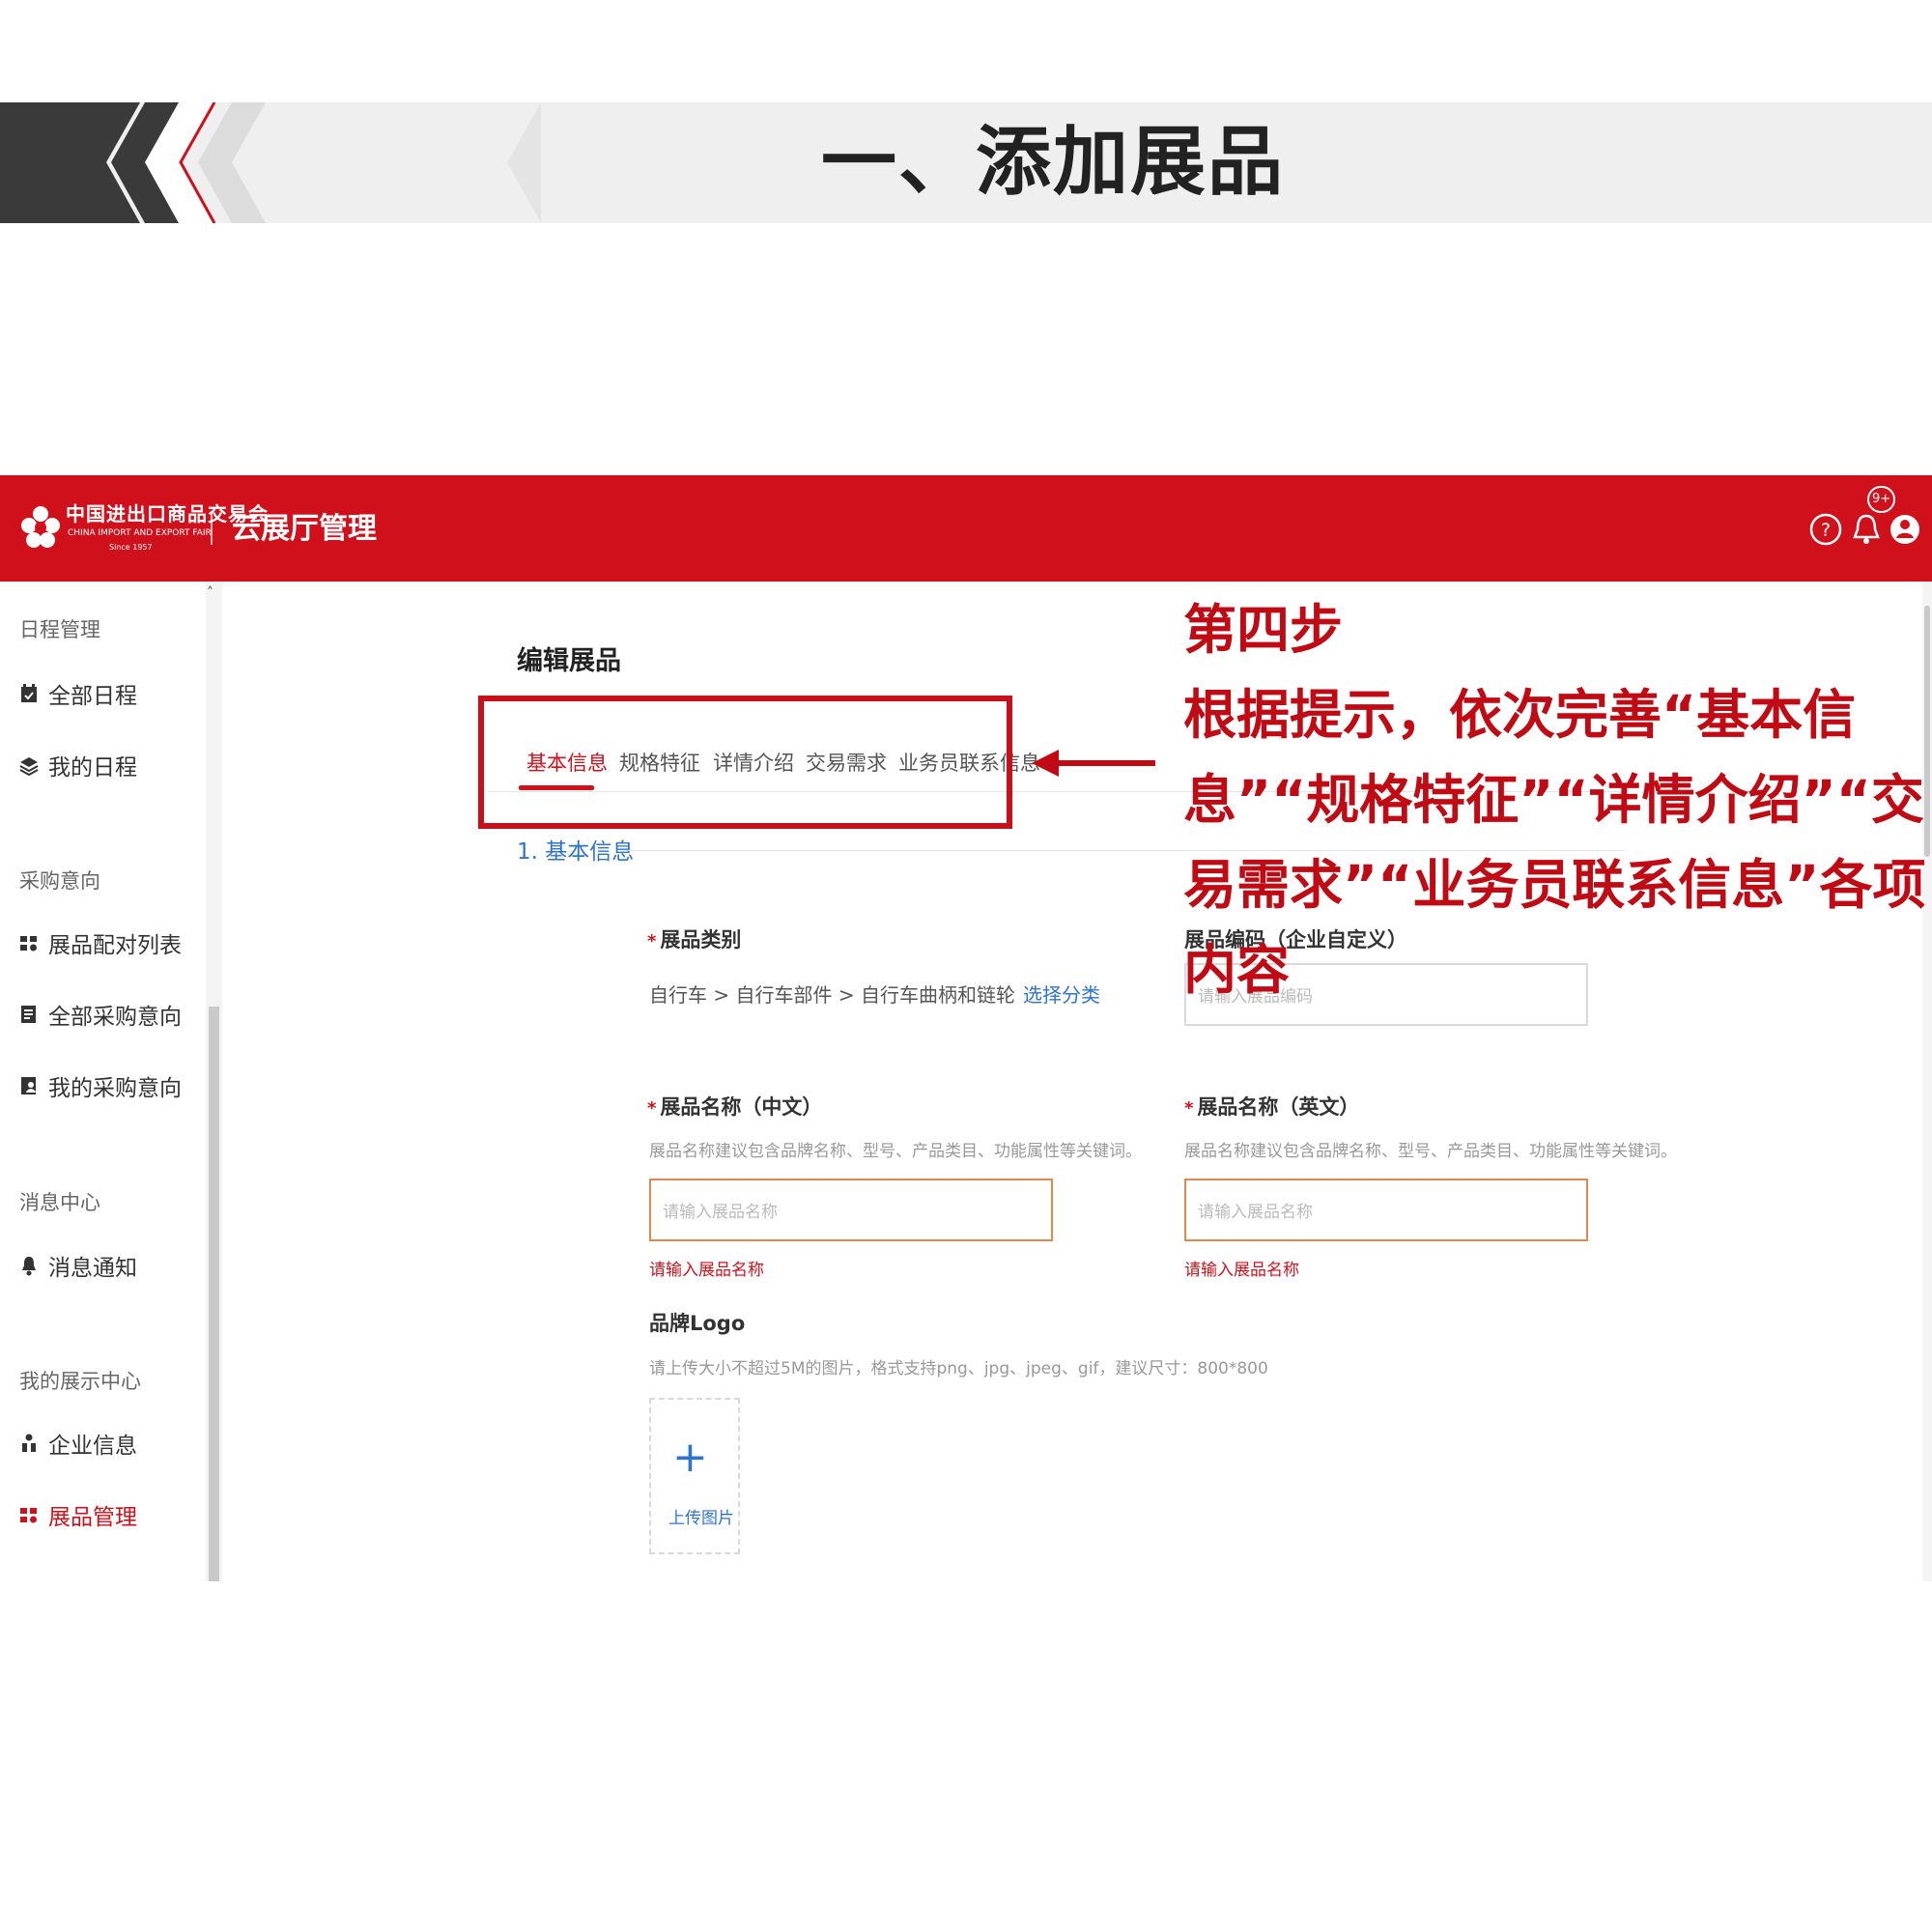 The image size is (1932, 1932). I want to click on annotation-step: 第四步, so click(1263, 630).